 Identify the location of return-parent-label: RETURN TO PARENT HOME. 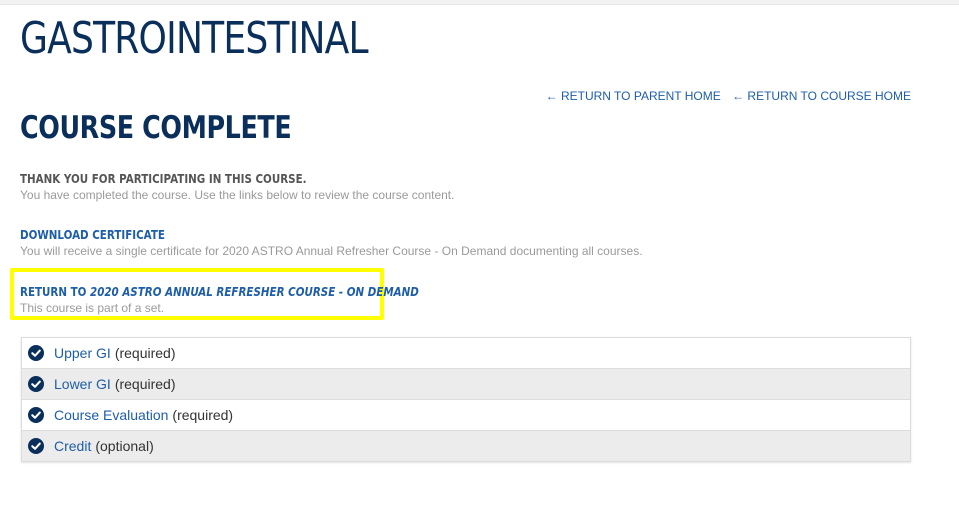
(640, 96).